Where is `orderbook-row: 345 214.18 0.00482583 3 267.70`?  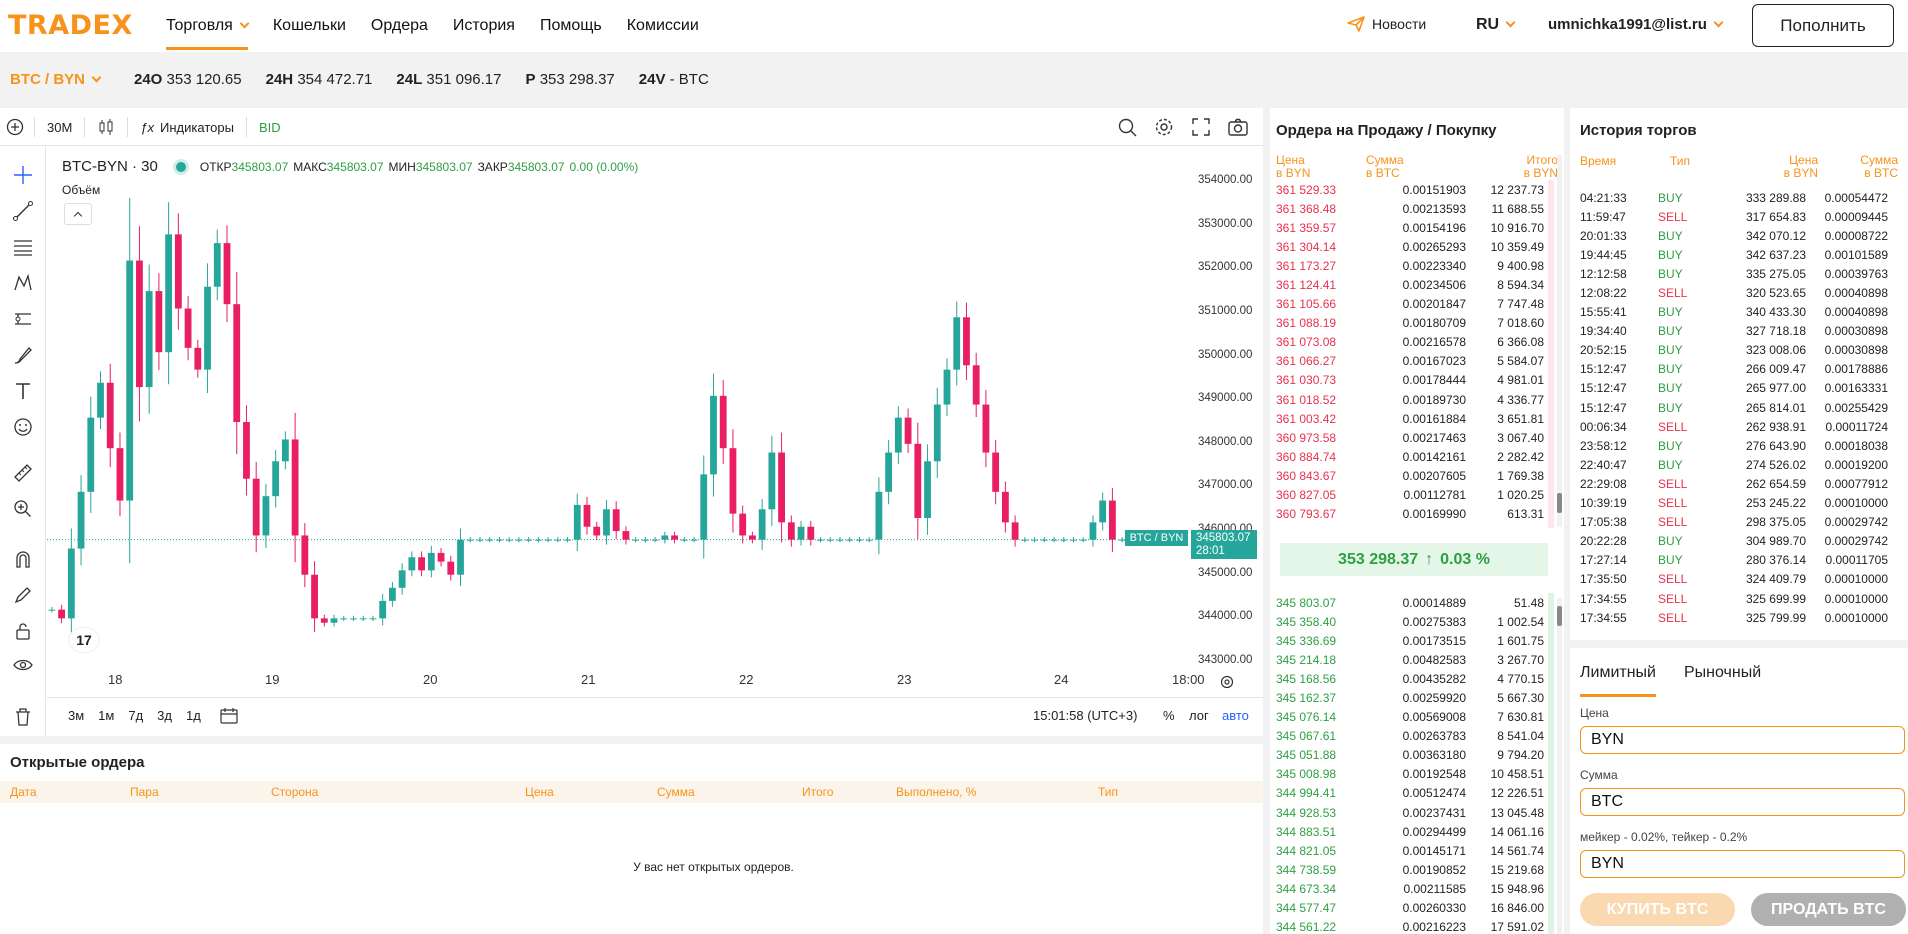 orderbook-row: 345 214.18 0.00482583 3 267.70 is located at coordinates (1410, 659).